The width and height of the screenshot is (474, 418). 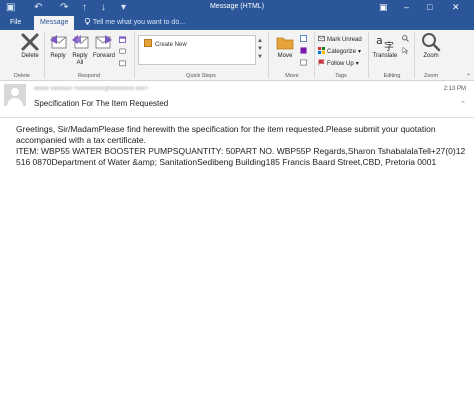 I want to click on follow-up-button: Follow Up ▾, so click(x=338, y=64).